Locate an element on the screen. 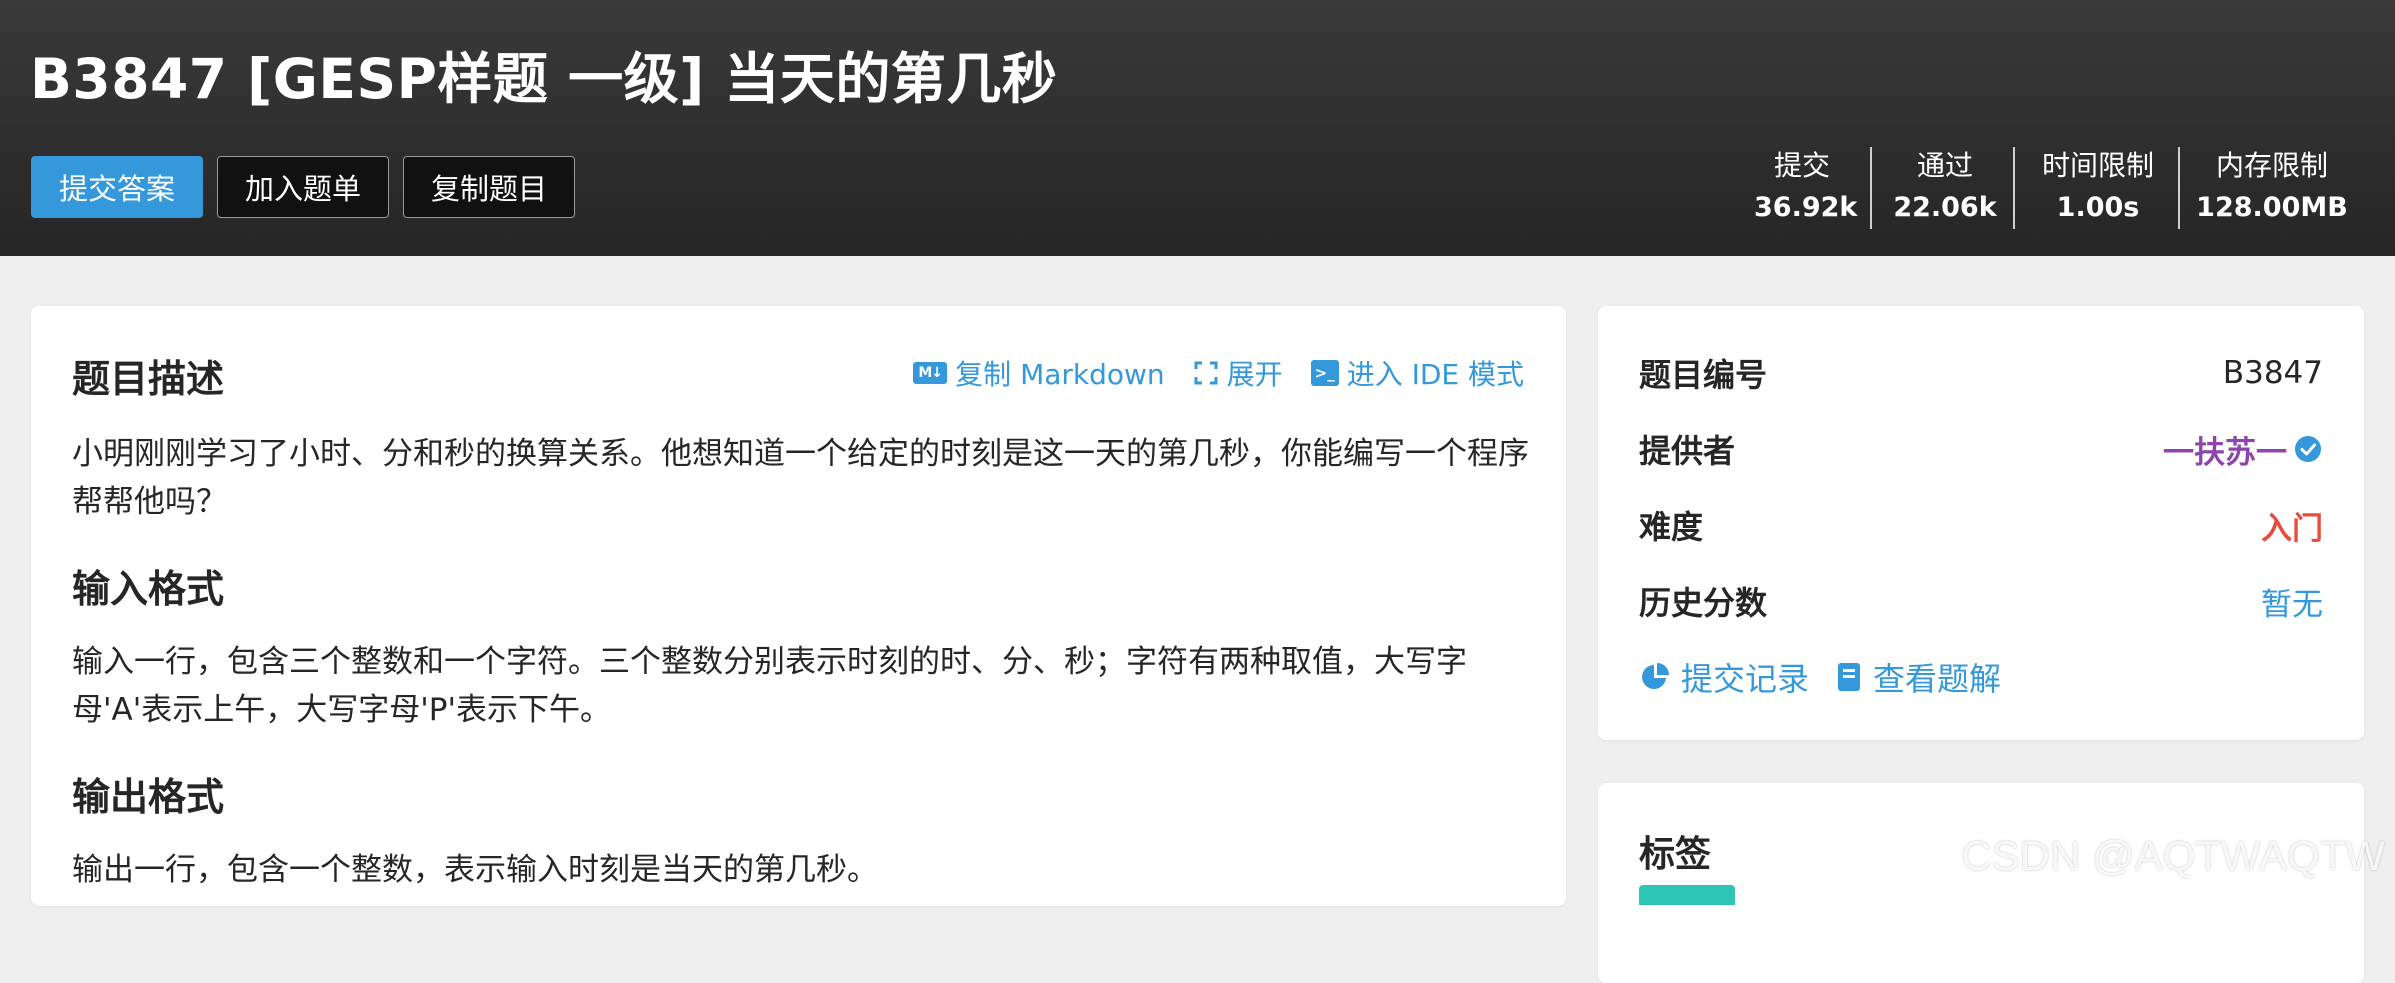 This screenshot has height=983, width=2395. copy-problem-button: 复制题目 is located at coordinates (489, 187).